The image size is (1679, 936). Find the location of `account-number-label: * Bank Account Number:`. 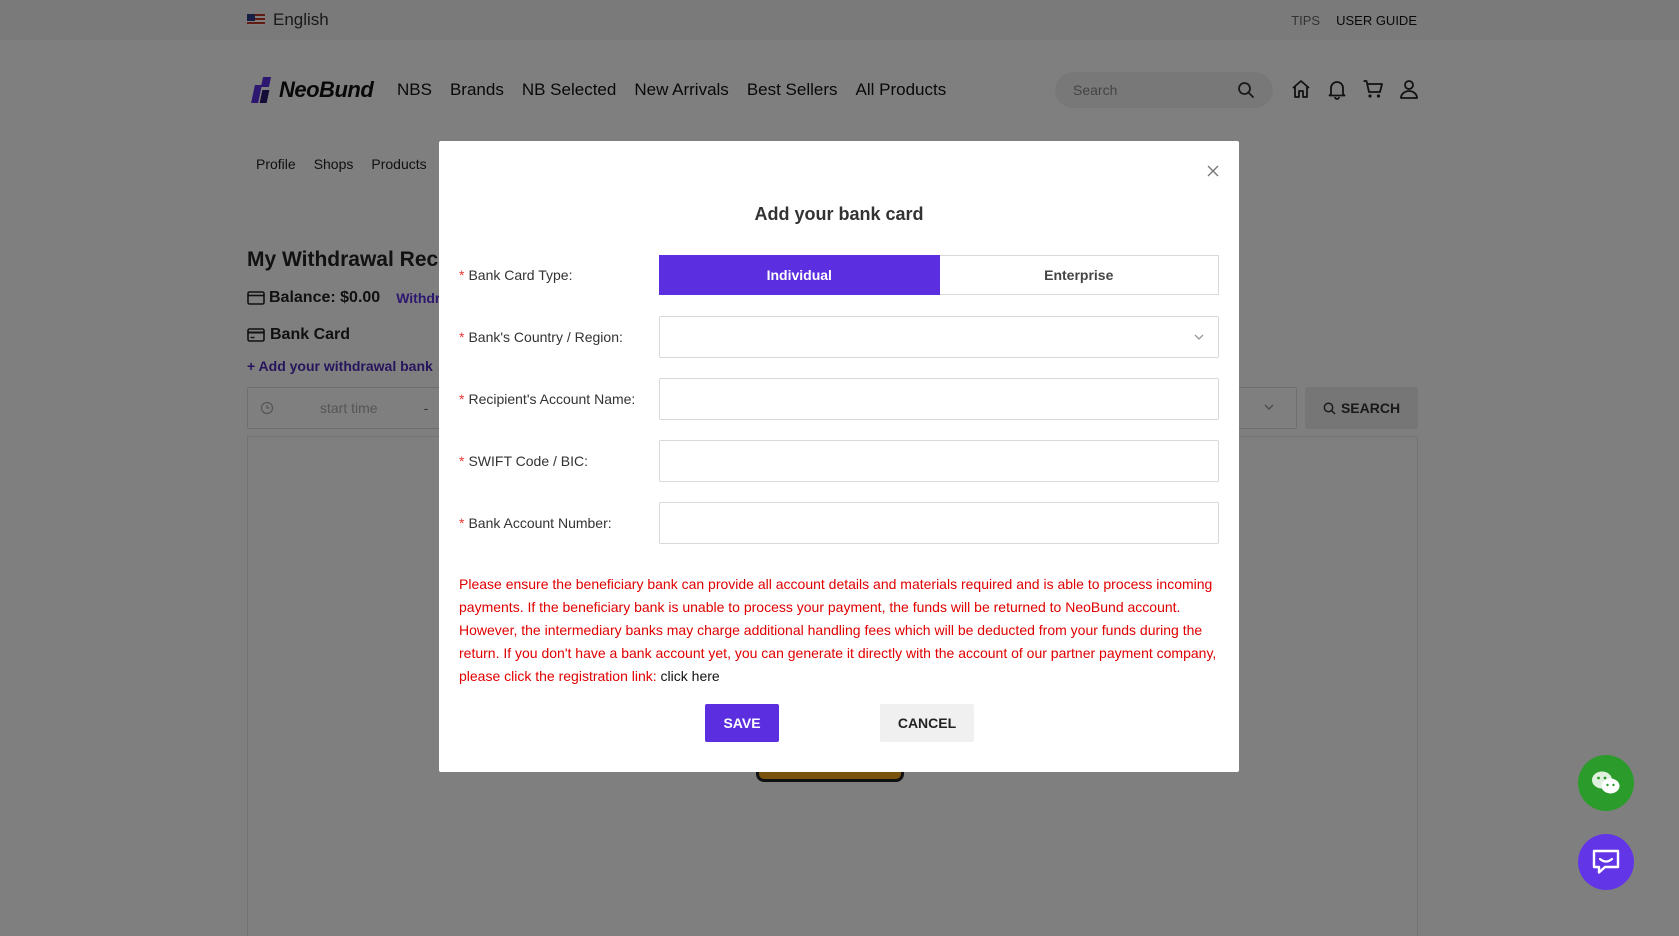

account-number-label: * Bank Account Number: is located at coordinates (535, 523).